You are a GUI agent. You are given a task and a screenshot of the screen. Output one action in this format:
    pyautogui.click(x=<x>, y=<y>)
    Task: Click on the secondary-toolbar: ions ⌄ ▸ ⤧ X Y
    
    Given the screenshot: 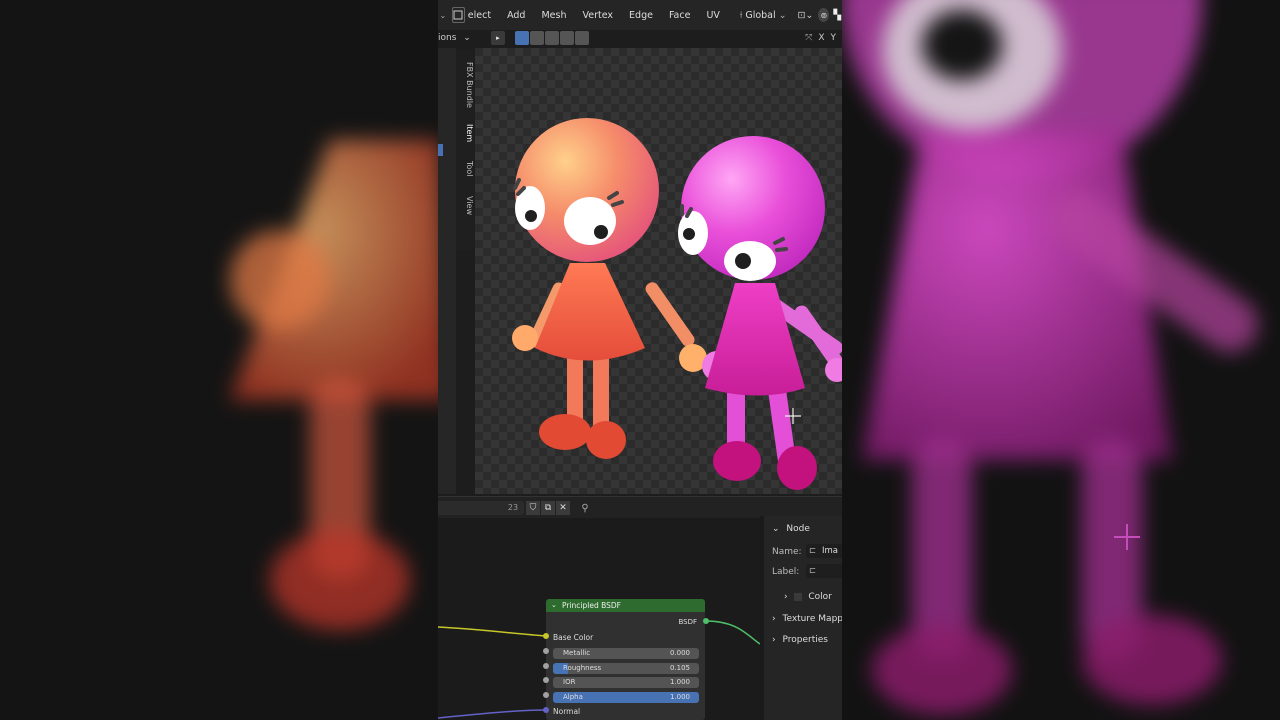 What is the action you would take?
    pyautogui.click(x=640, y=38)
    